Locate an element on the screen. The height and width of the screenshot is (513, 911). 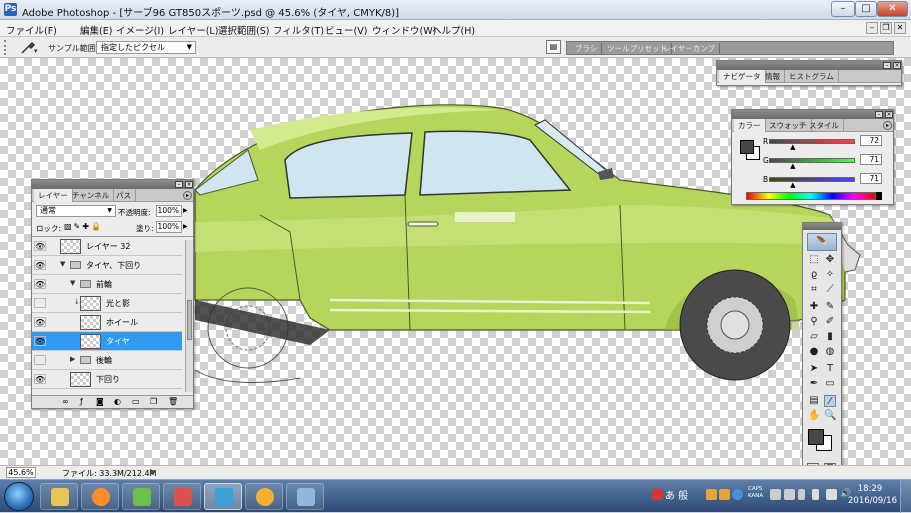
slice-tool-icon: ⟋ is located at coordinates (830, 290).